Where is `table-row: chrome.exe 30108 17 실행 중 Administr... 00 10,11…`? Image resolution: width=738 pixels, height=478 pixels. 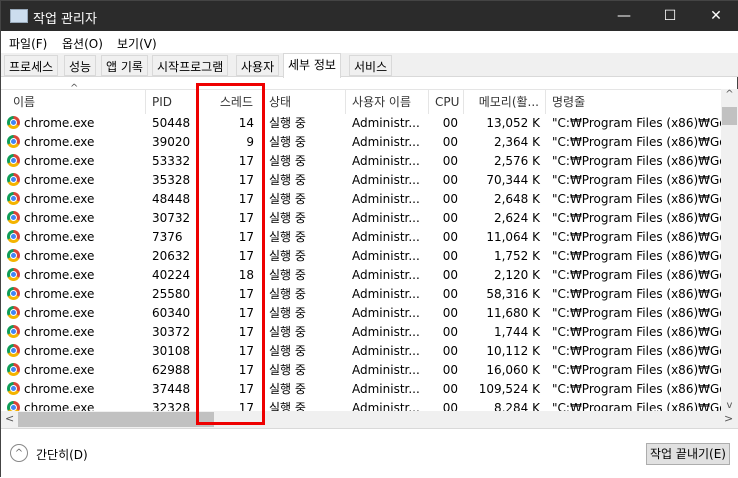
table-row: chrome.exe 30108 17 실행 중 Administr... 00 10,11… is located at coordinates (361, 351).